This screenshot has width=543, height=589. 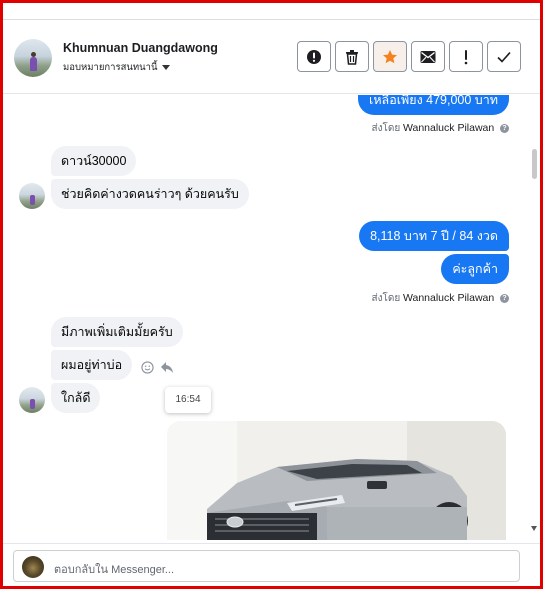 I want to click on trash-icon, so click(x=352, y=57).